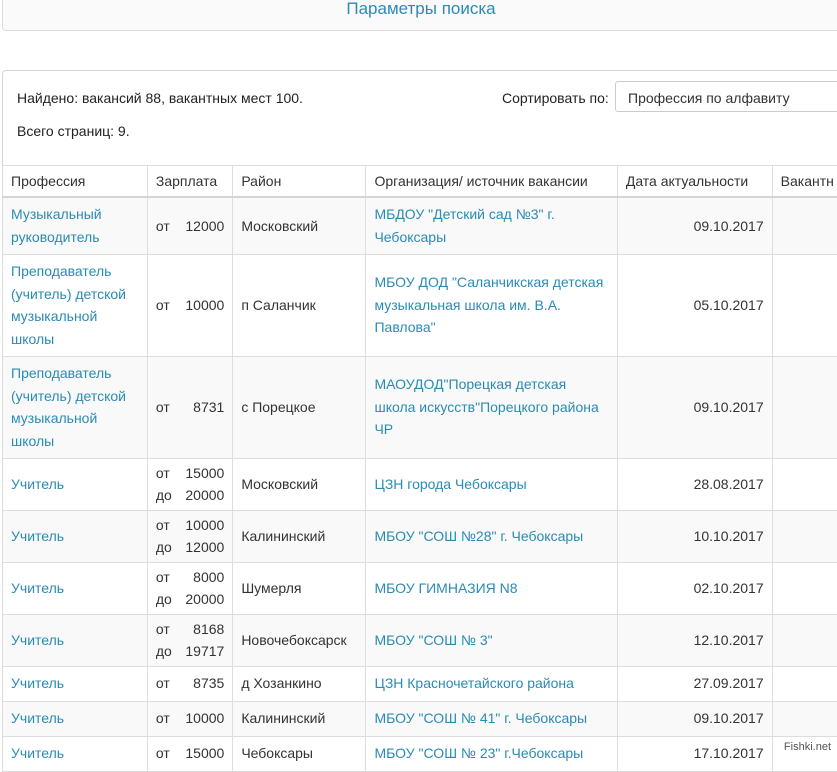  Describe the element at coordinates (75, 182) in the screenshot. I see `col-header-profession: Профессия` at that location.